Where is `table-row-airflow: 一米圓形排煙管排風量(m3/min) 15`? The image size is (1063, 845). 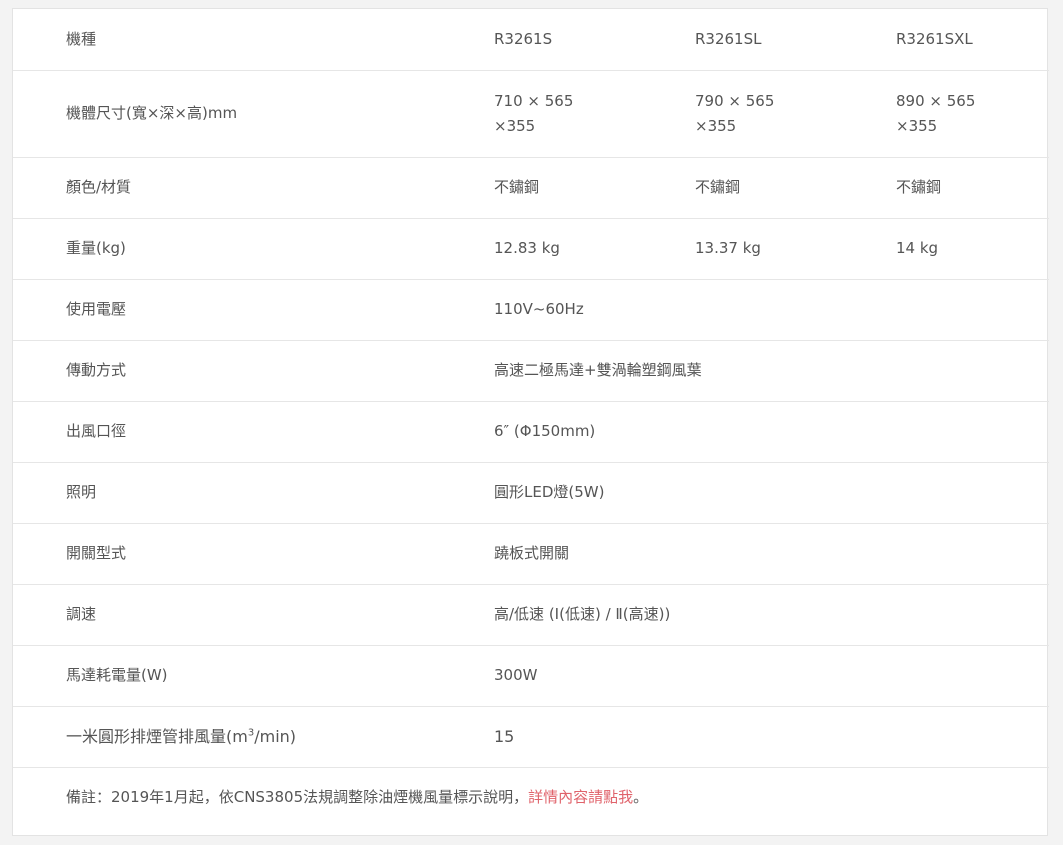 table-row-airflow: 一米圓形排煙管排風量(m3/min) 15 is located at coordinates (531, 737).